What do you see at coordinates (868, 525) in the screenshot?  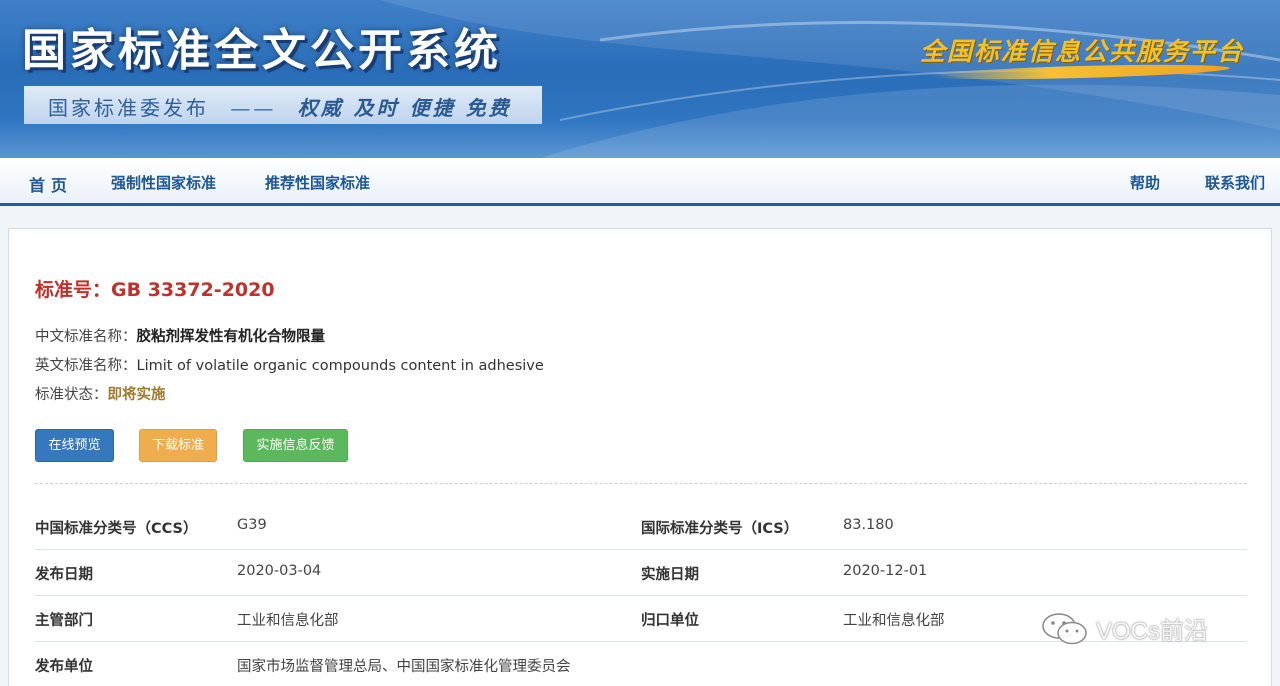 I see `detail-value: 83.180` at bounding box center [868, 525].